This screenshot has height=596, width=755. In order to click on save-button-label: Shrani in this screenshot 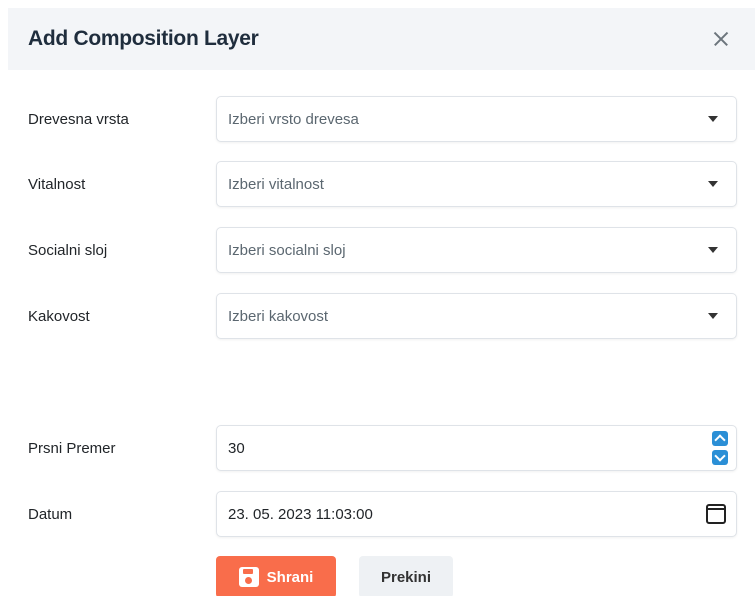, I will do `click(290, 577)`.